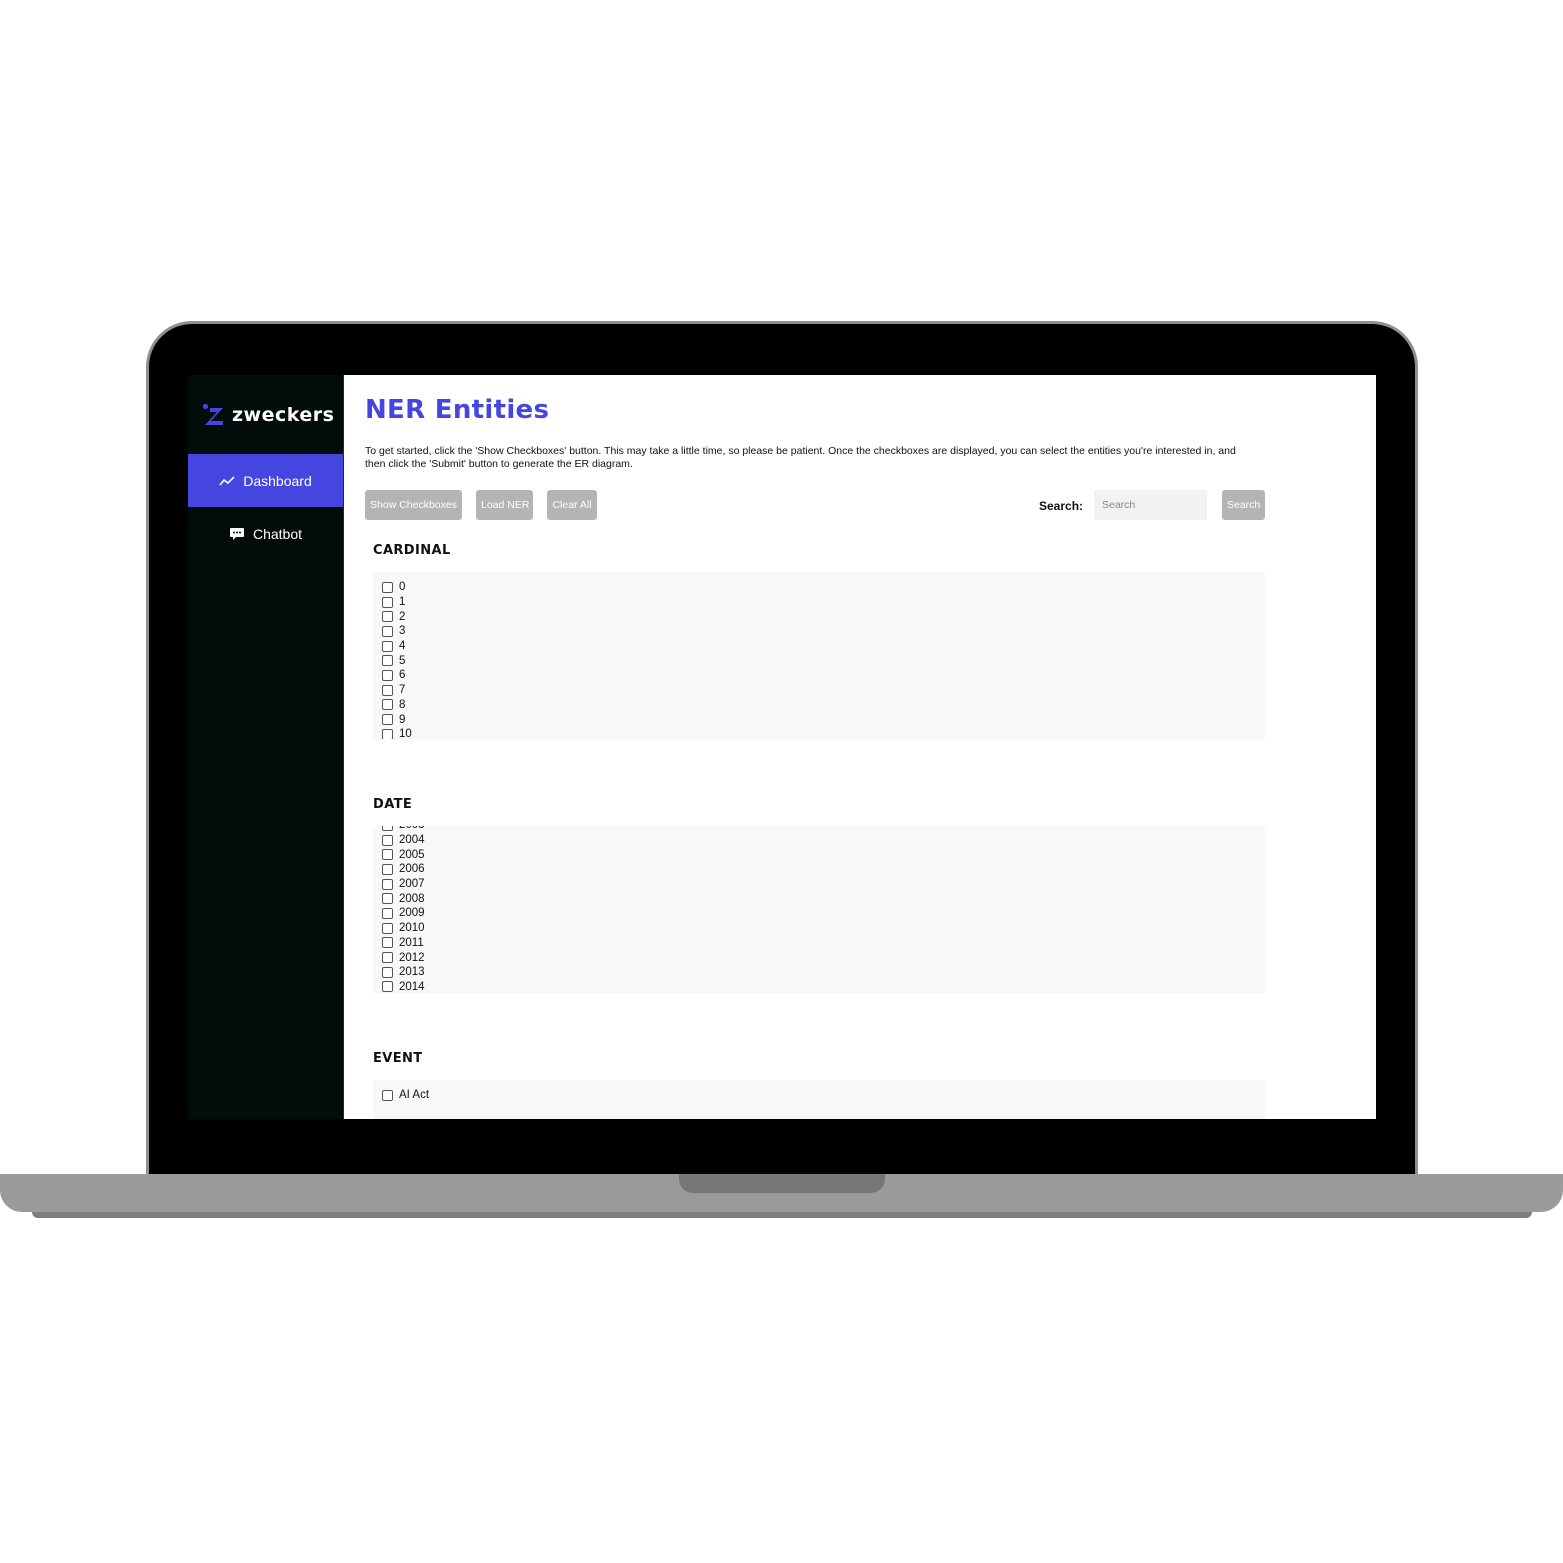  Describe the element at coordinates (1150, 505) in the screenshot. I see `search-input` at that location.